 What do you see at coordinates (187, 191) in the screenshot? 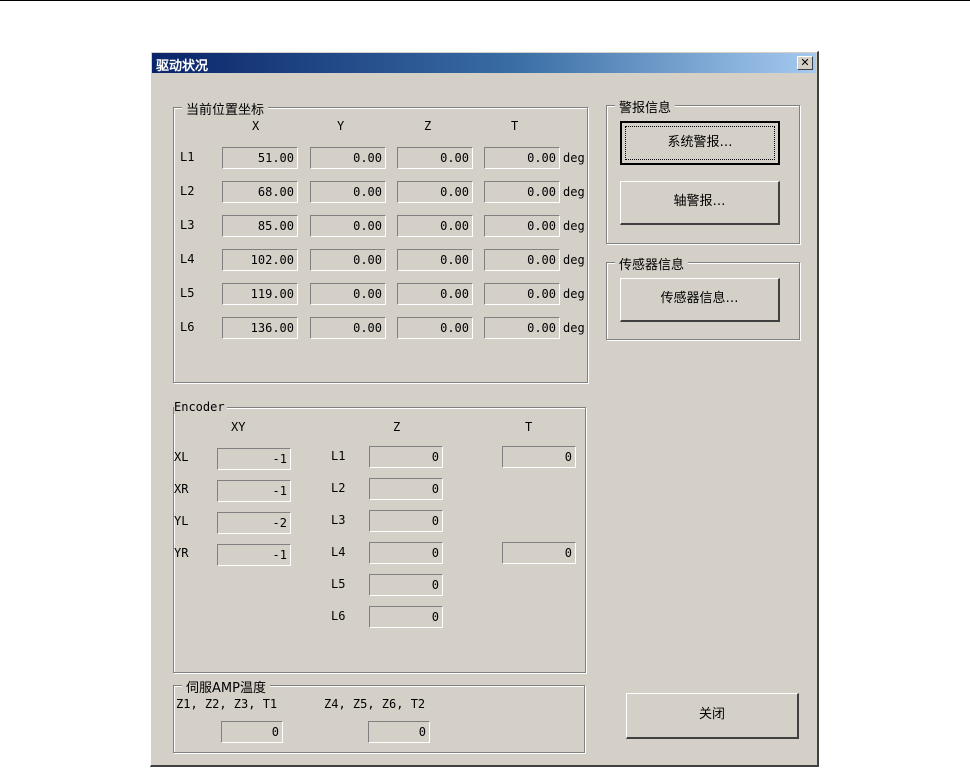
I see `position-row-label: L2` at bounding box center [187, 191].